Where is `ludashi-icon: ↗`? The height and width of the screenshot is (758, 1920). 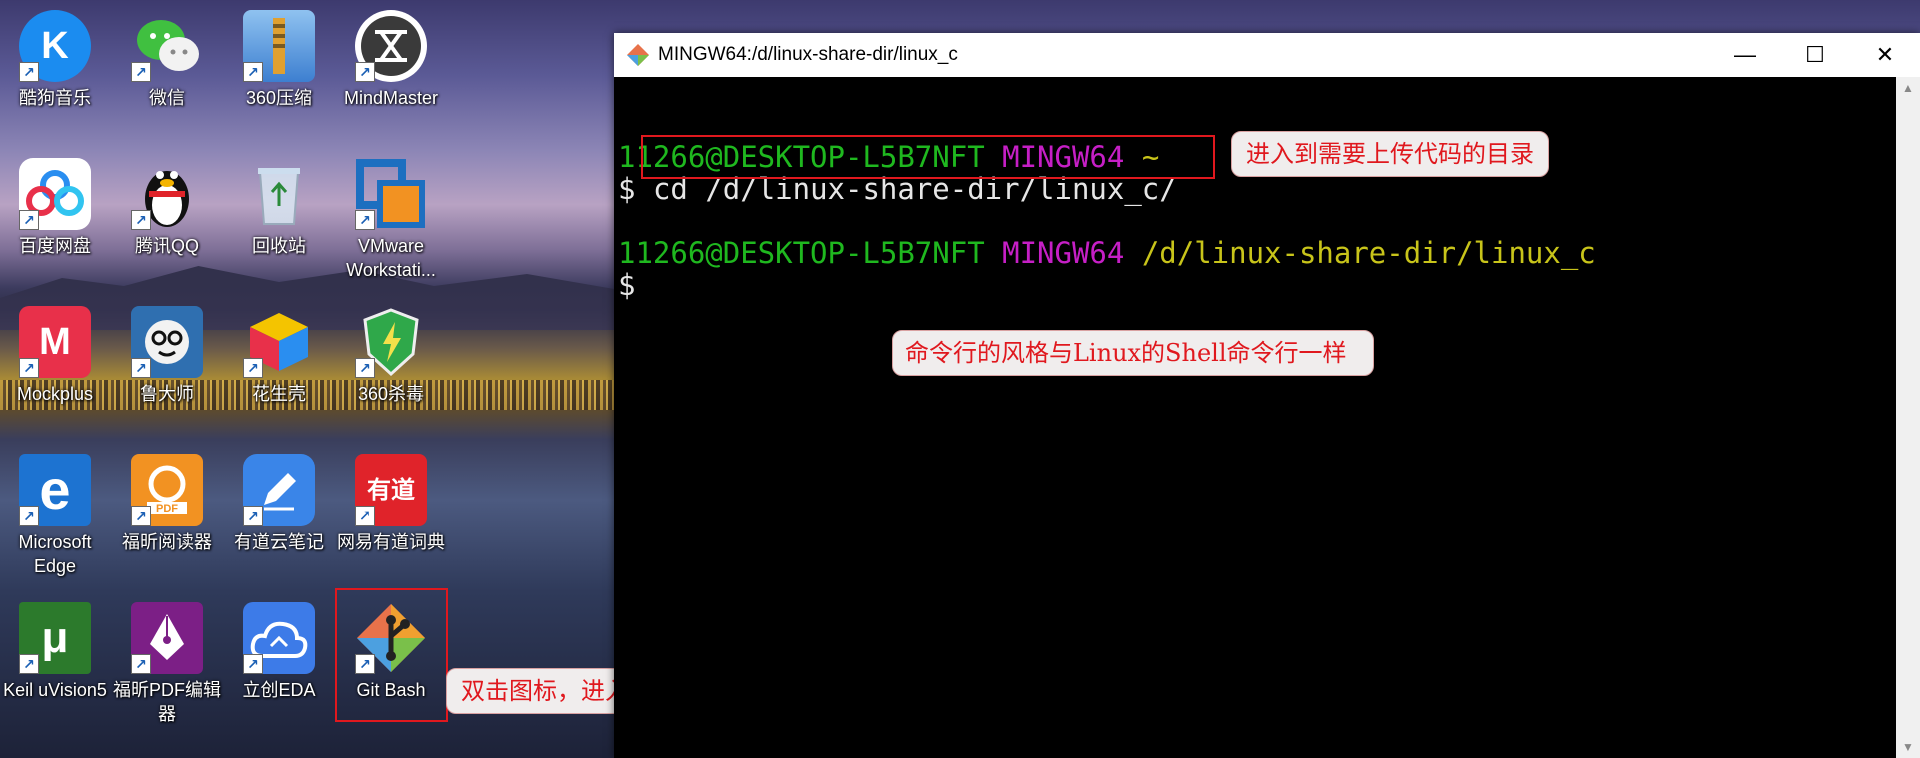
ludashi-icon: ↗ is located at coordinates (167, 342).